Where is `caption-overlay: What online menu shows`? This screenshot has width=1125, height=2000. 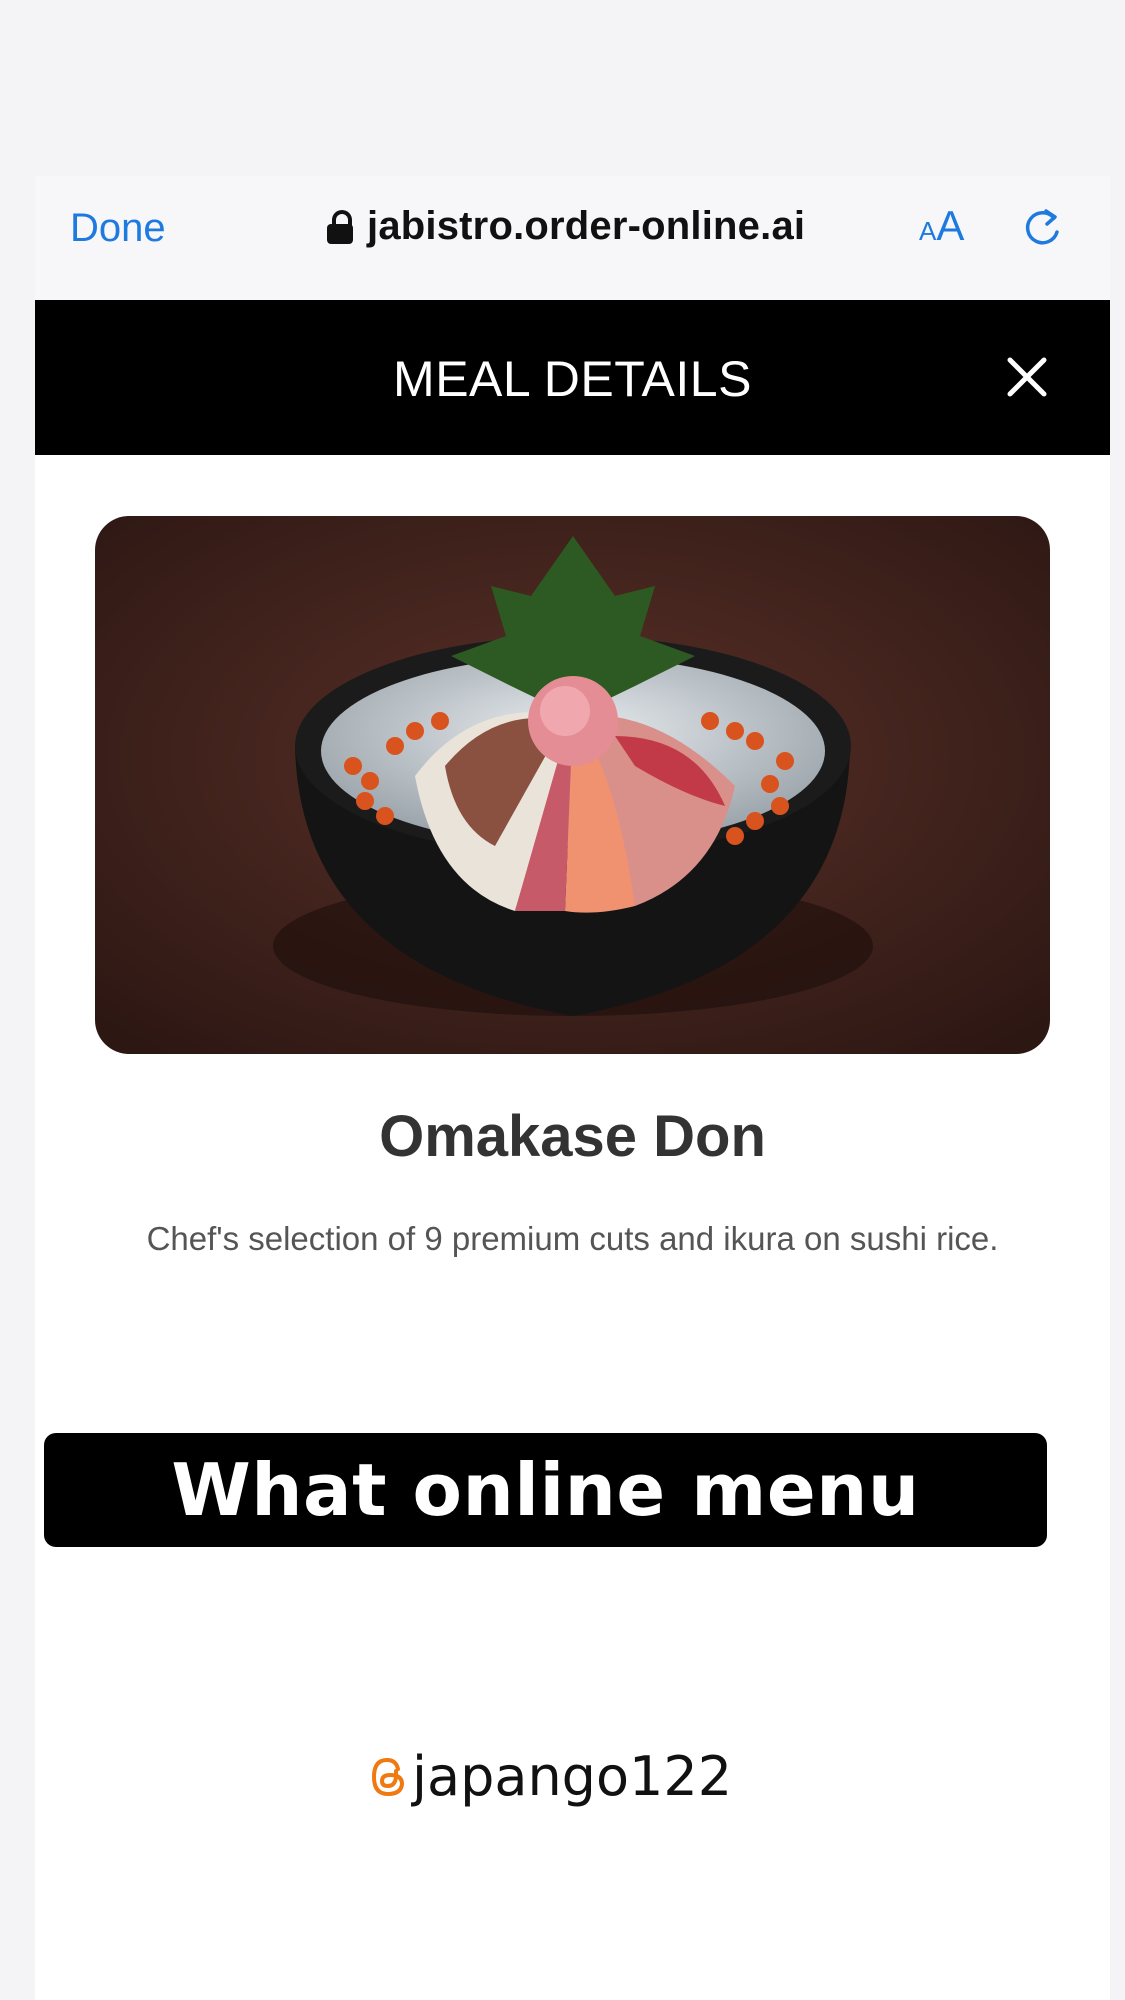 caption-overlay: What online menu shows is located at coordinates (545, 1539).